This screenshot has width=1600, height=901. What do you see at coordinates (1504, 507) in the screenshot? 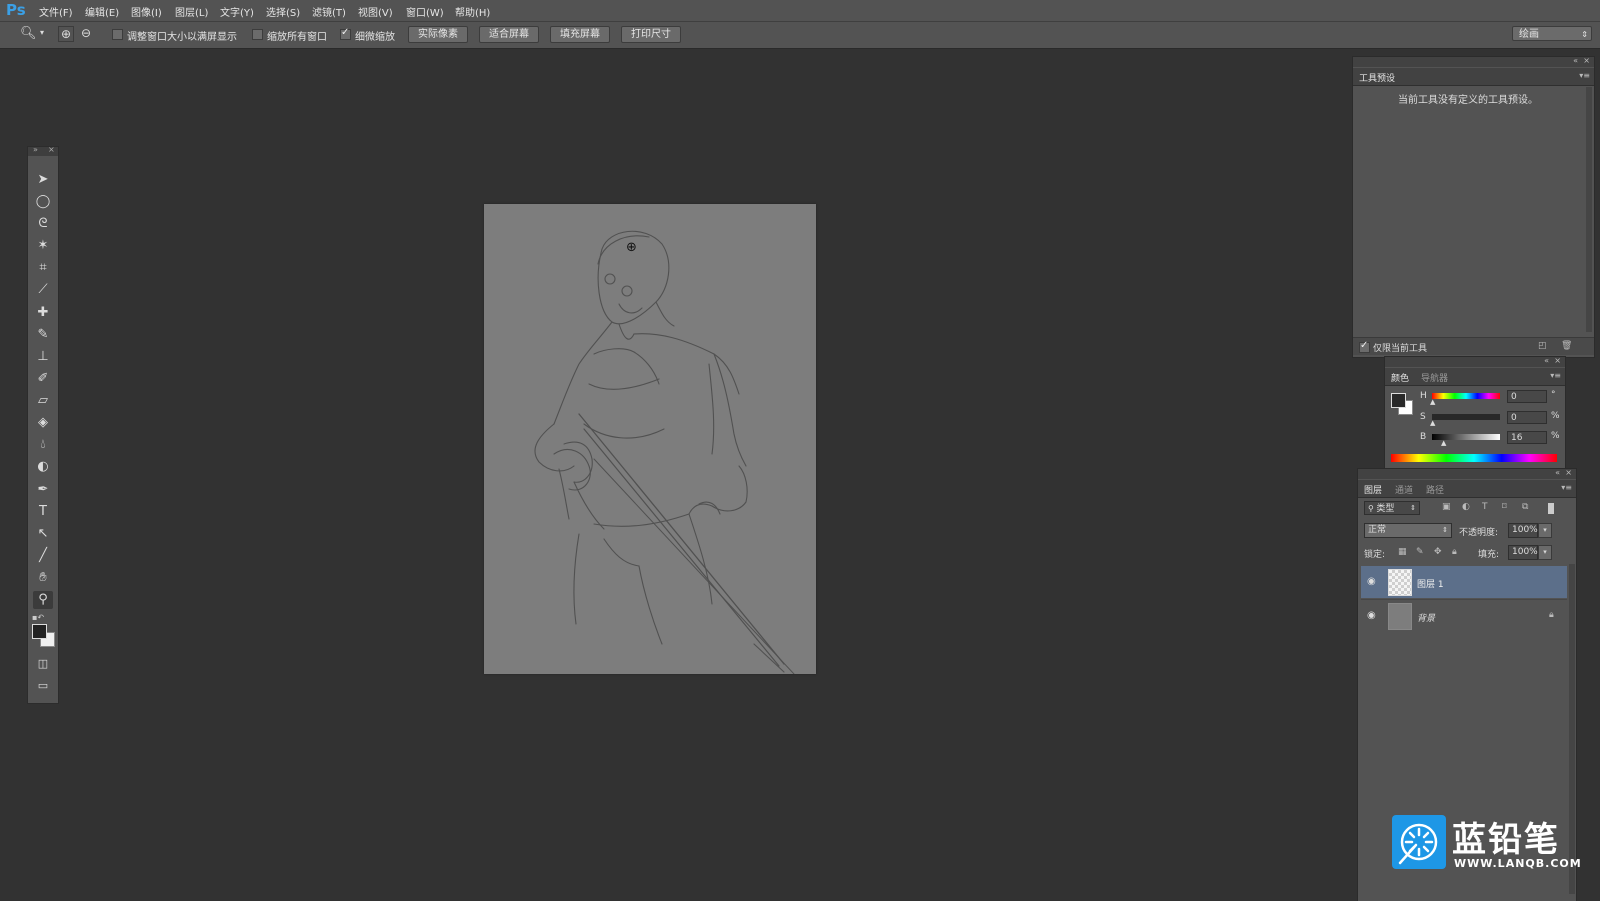
I see `filter-shape-icon: ⌑` at bounding box center [1504, 507].